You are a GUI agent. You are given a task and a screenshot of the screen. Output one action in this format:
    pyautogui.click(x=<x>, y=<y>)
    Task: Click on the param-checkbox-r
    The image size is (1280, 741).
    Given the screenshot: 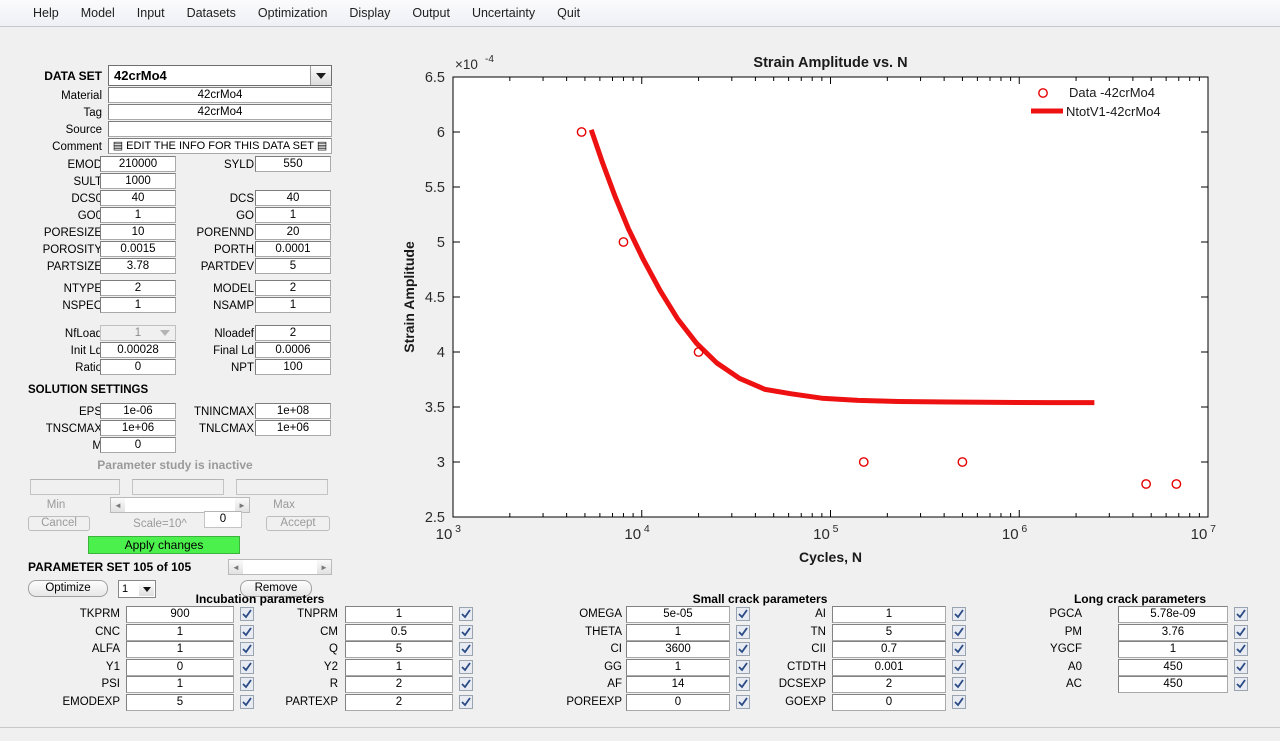 What is the action you would take?
    pyautogui.click(x=466, y=684)
    